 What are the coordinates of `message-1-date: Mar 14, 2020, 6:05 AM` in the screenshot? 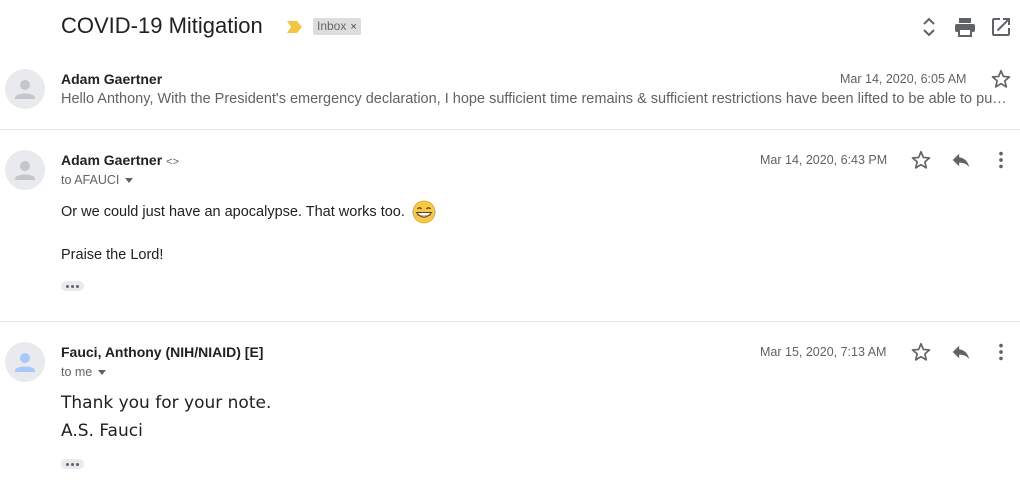 It's located at (903, 79).